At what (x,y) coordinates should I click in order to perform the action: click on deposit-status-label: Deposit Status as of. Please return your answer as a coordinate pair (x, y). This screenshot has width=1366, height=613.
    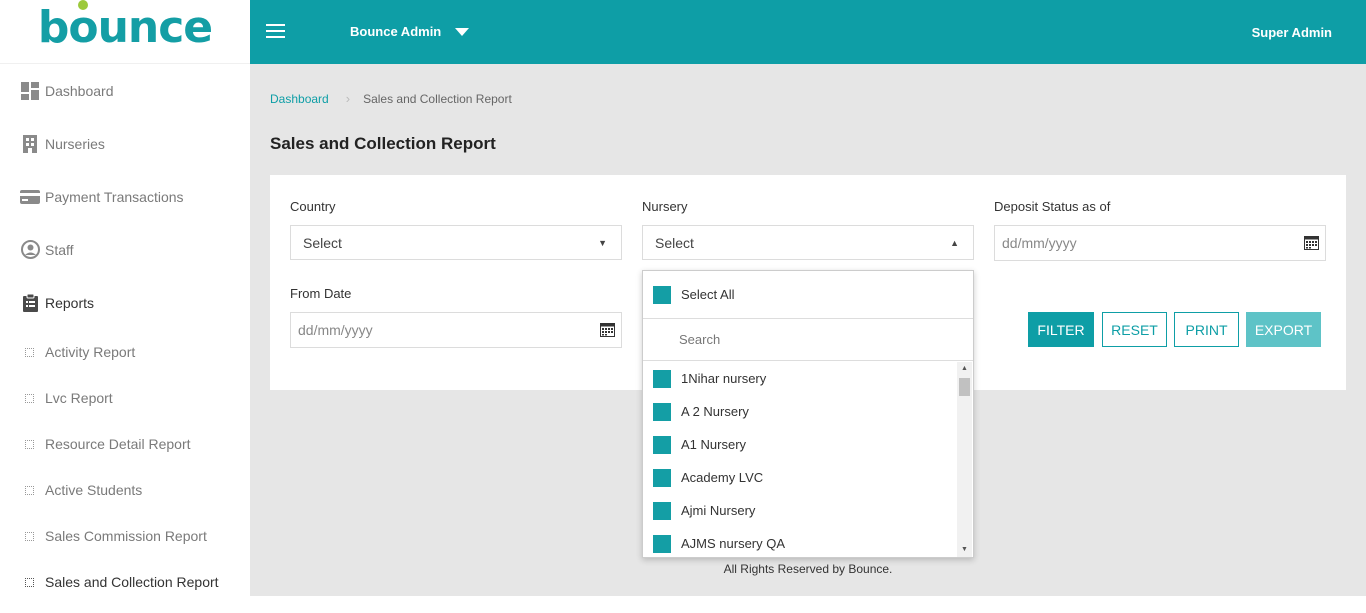
    Looking at the image, I should click on (1052, 206).